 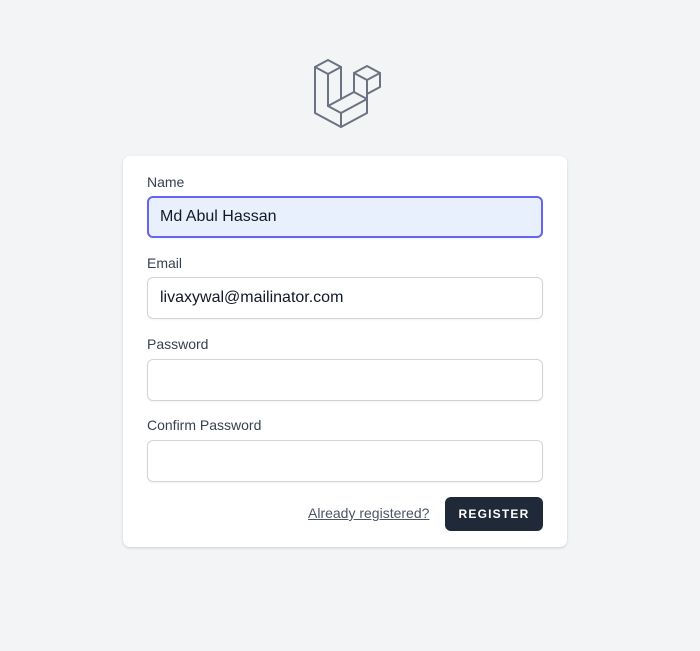 What do you see at coordinates (166, 182) in the screenshot?
I see `name-label: Name` at bounding box center [166, 182].